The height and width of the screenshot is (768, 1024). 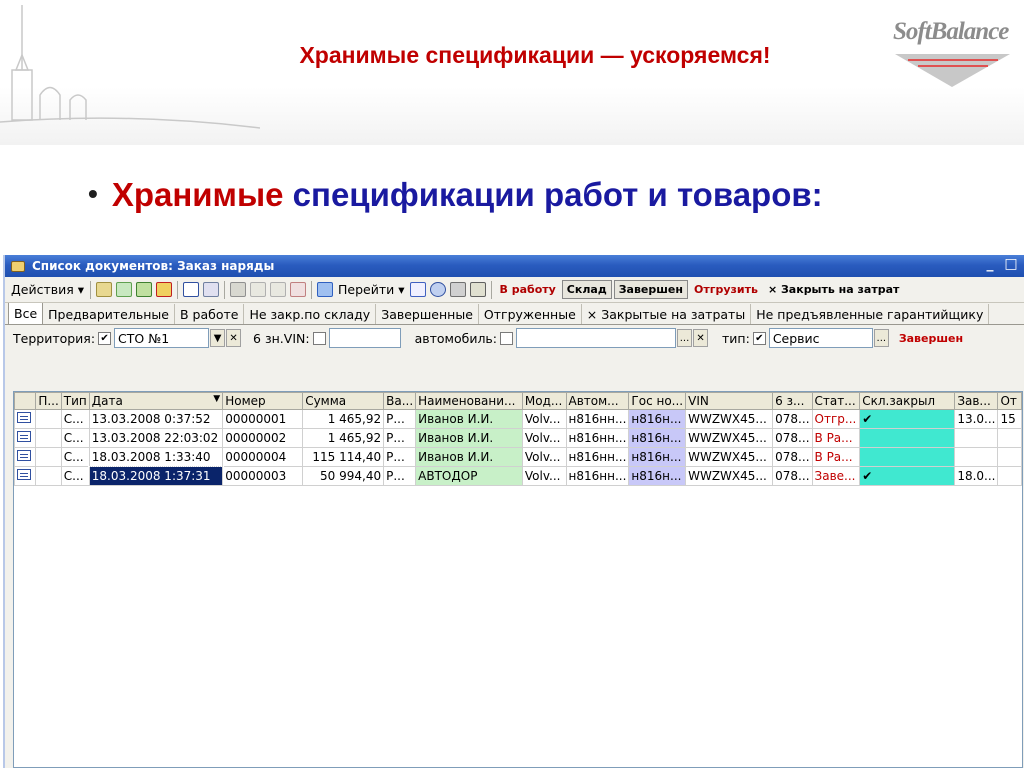 What do you see at coordinates (156, 419) in the screenshot?
I see `cell-date: 13.03.2008 0:37:52` at bounding box center [156, 419].